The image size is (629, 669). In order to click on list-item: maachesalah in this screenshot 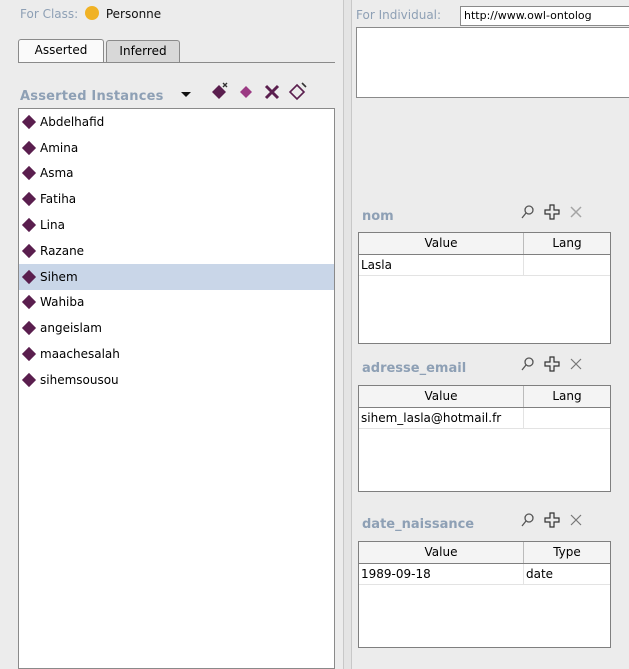, I will do `click(176, 354)`.